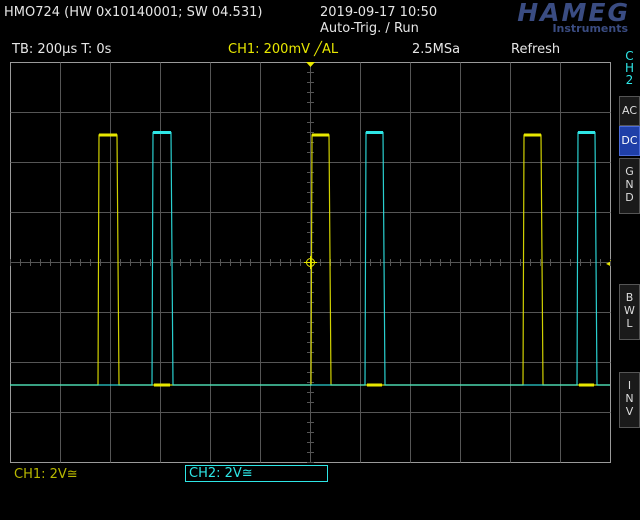  What do you see at coordinates (629, 312) in the screenshot?
I see `bandwidth-limit-button: B W L` at bounding box center [629, 312].